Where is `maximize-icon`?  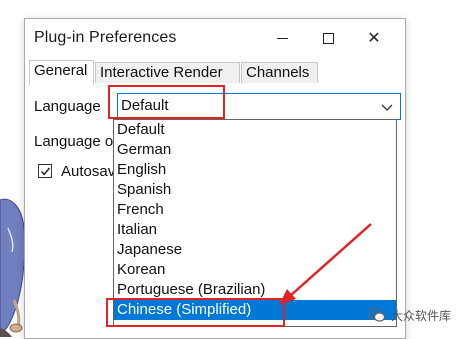 maximize-icon is located at coordinates (328, 38).